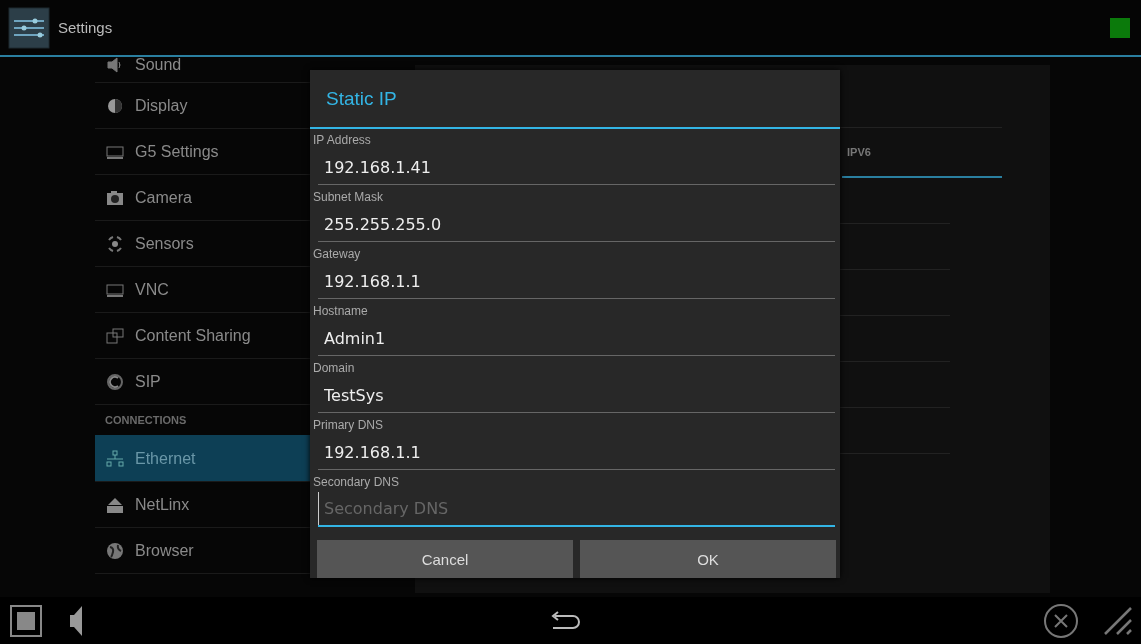 This screenshot has width=1141, height=644. Describe the element at coordinates (337, 255) in the screenshot. I see `field-label: Gateway` at that location.